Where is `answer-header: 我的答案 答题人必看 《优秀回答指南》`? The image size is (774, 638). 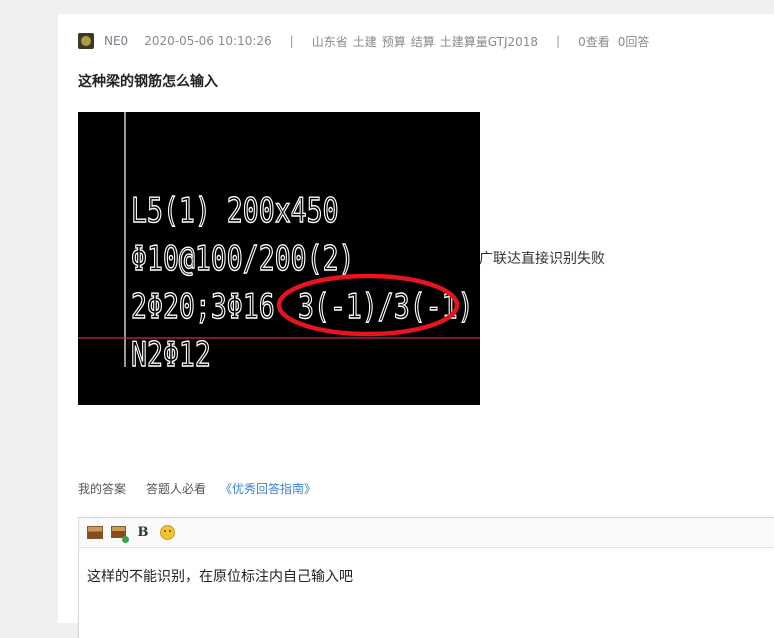 answer-header: 我的答案 答题人必看 《优秀回答指南》 is located at coordinates (197, 488).